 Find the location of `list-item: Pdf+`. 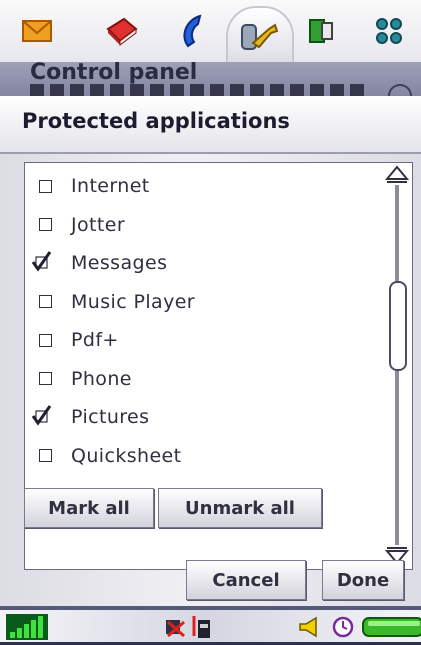

list-item: Pdf+ is located at coordinates (202, 340).